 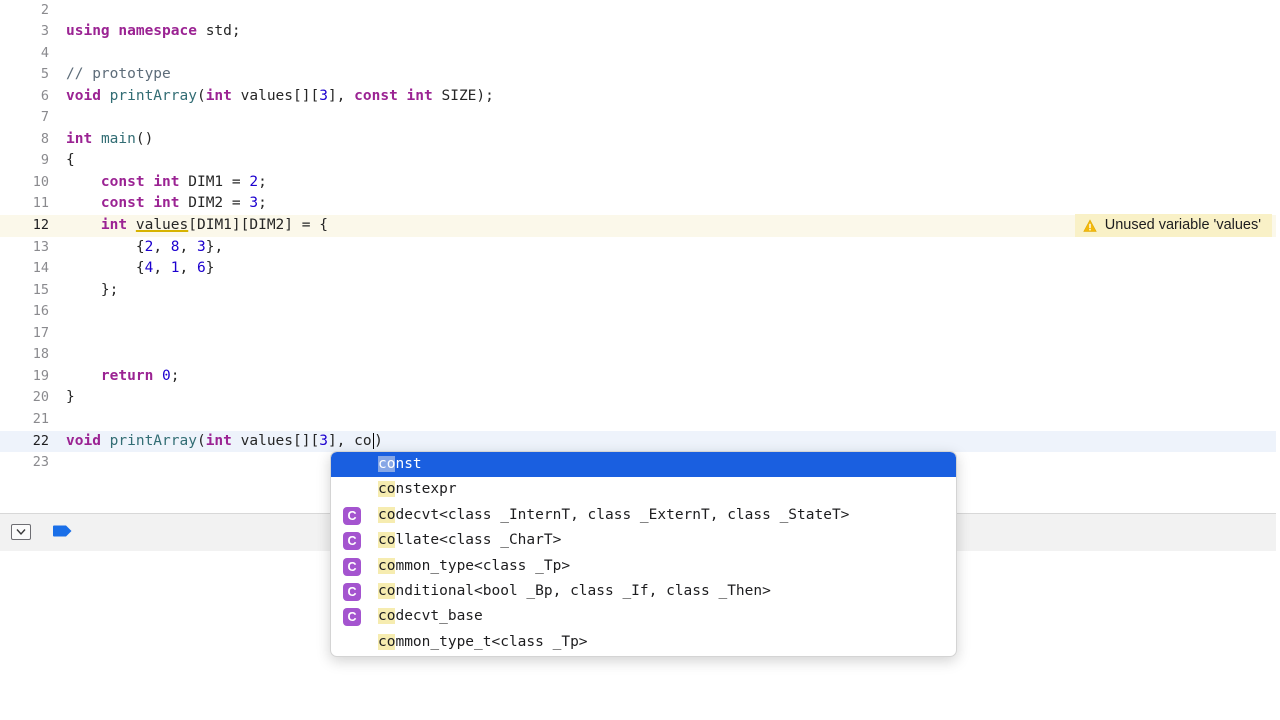 I want to click on code-token: [DIM1][DIM2] = {, so click(x=258, y=225).